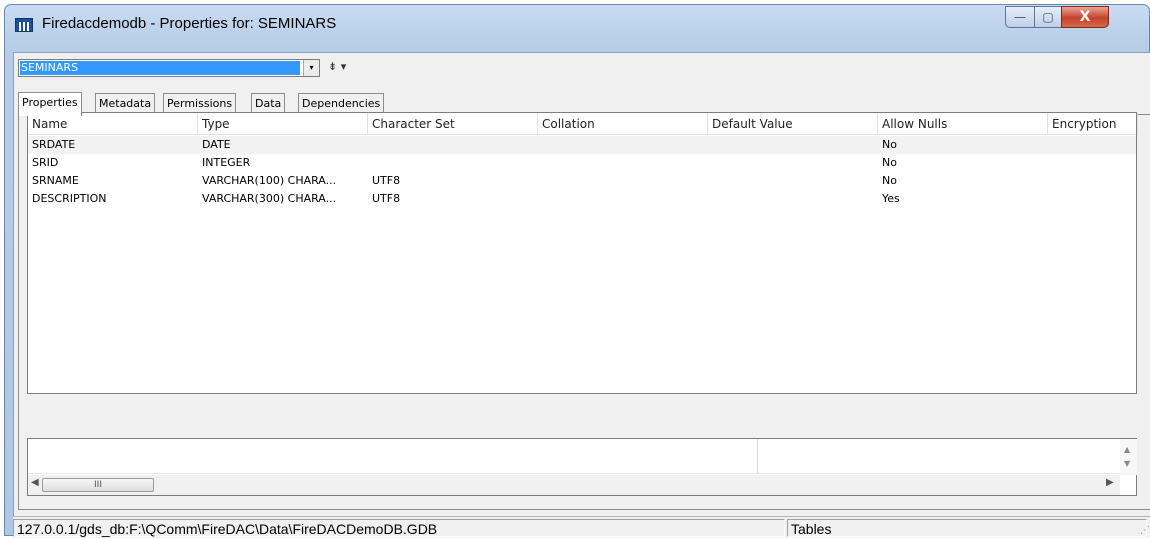 This screenshot has width=1150, height=538. What do you see at coordinates (582, 145) in the screenshot?
I see `table-row: SRDATE DATE No` at bounding box center [582, 145].